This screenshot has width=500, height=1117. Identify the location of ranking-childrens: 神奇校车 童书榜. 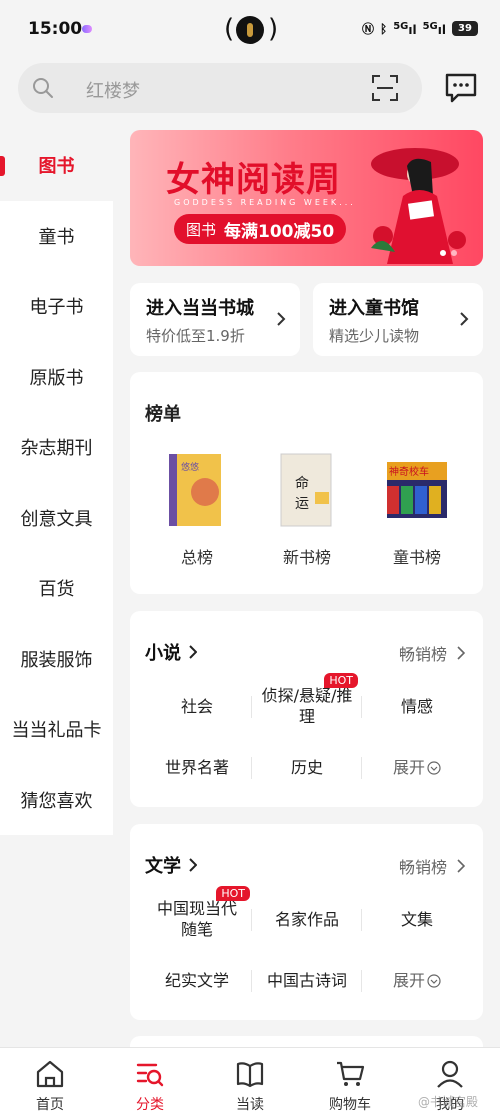
(417, 508).